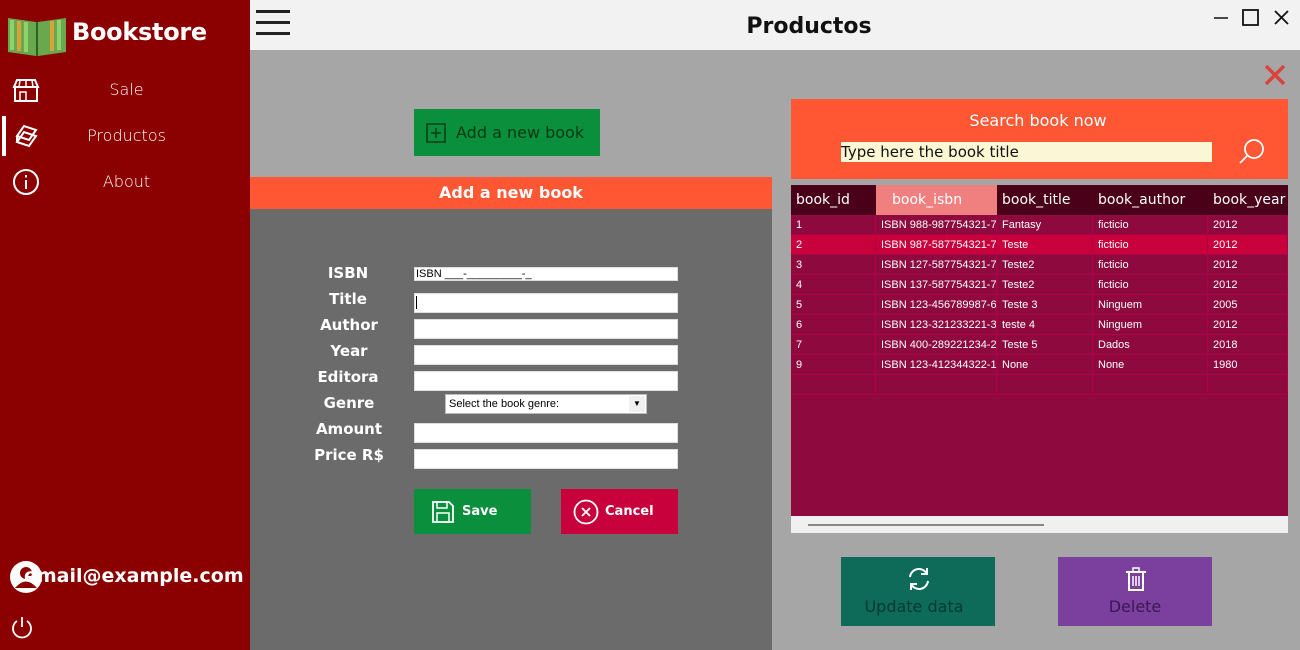 Image resolution: width=1300 pixels, height=650 pixels. I want to click on genre-label: Genre, so click(349, 403).